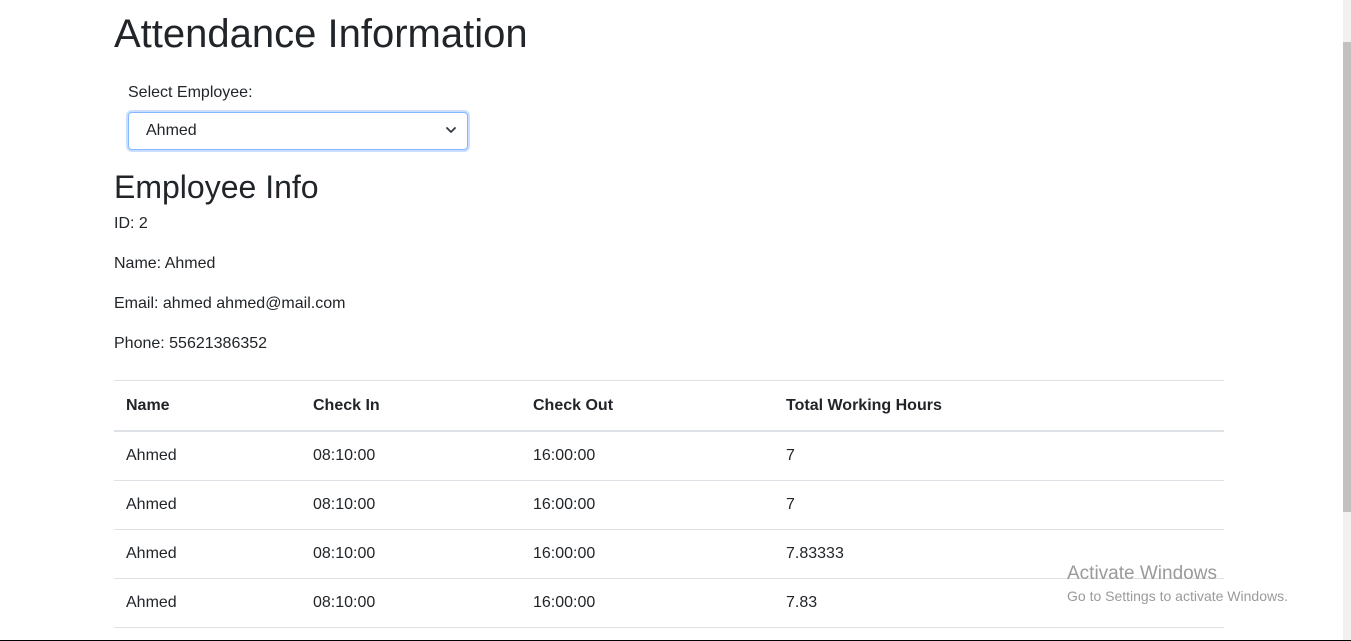 The image size is (1351, 641). Describe the element at coordinates (451, 130) in the screenshot. I see `chevron-down-icon` at that location.